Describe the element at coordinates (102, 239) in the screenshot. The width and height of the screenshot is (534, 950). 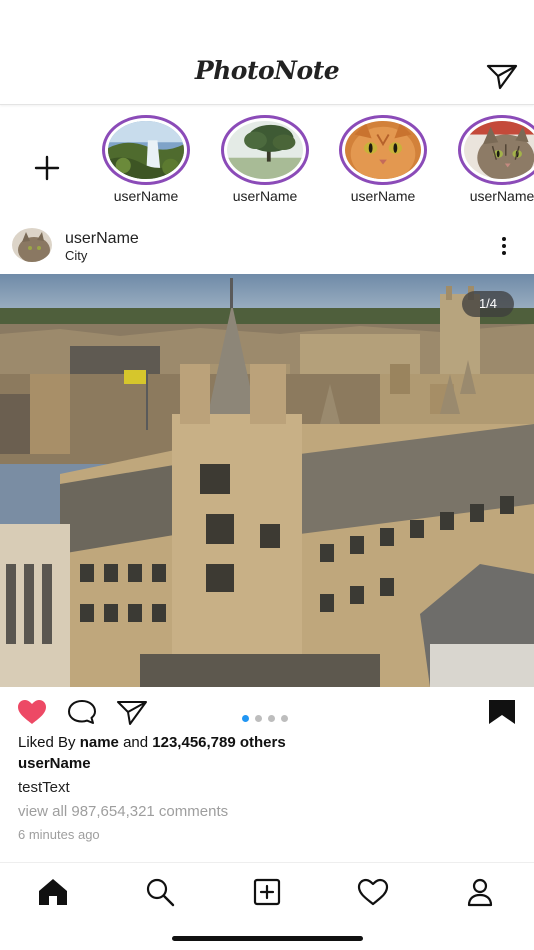
I see `post-username: userName` at that location.